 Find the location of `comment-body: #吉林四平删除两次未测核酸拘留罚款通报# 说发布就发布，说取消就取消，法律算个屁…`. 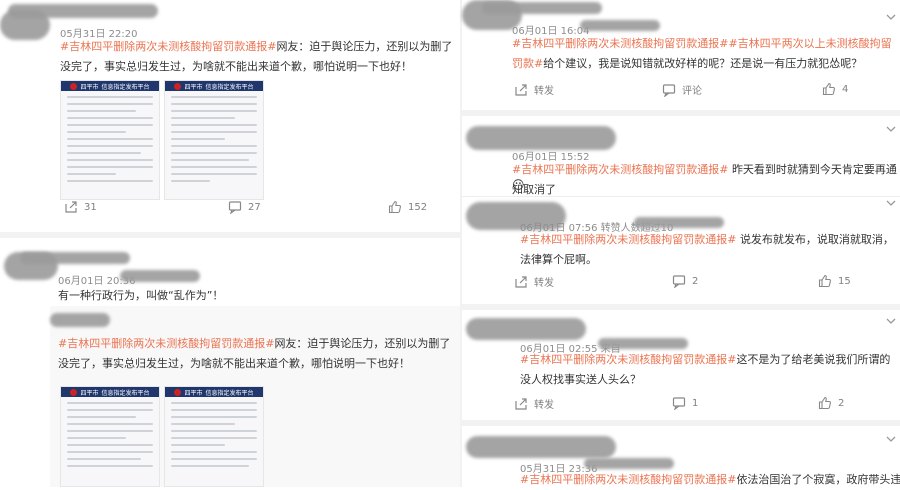

comment-body: #吉林四平删除两次未测核酸拘留罚款通报# 说发布就发布，说取消就取消，法律算个屁… is located at coordinates (709, 250).